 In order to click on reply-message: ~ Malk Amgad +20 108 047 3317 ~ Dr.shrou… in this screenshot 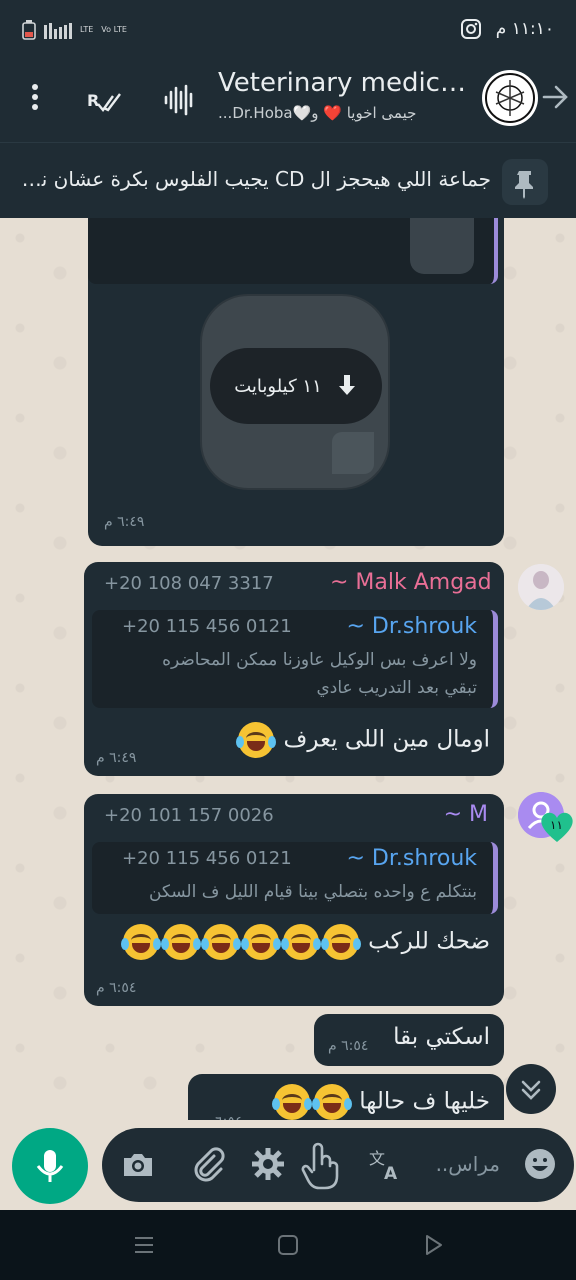, I will do `click(294, 669)`.